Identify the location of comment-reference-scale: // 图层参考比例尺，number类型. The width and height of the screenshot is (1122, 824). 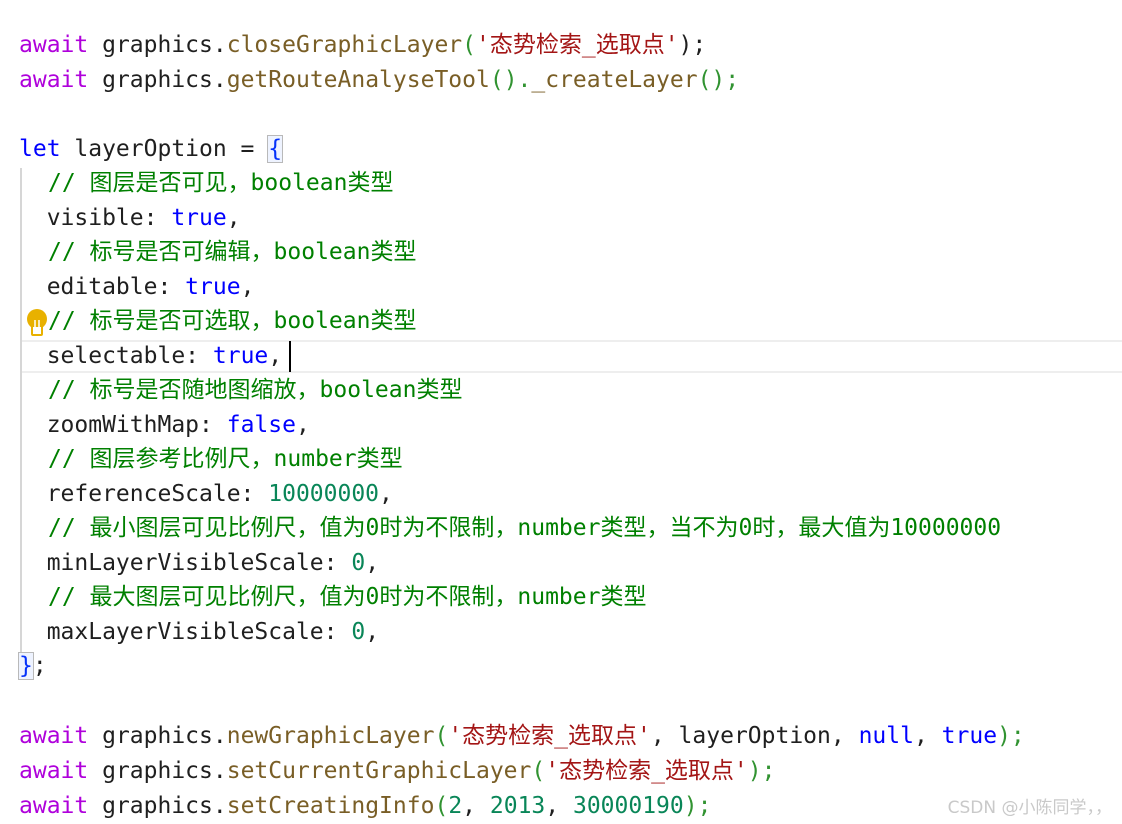
(225, 459).